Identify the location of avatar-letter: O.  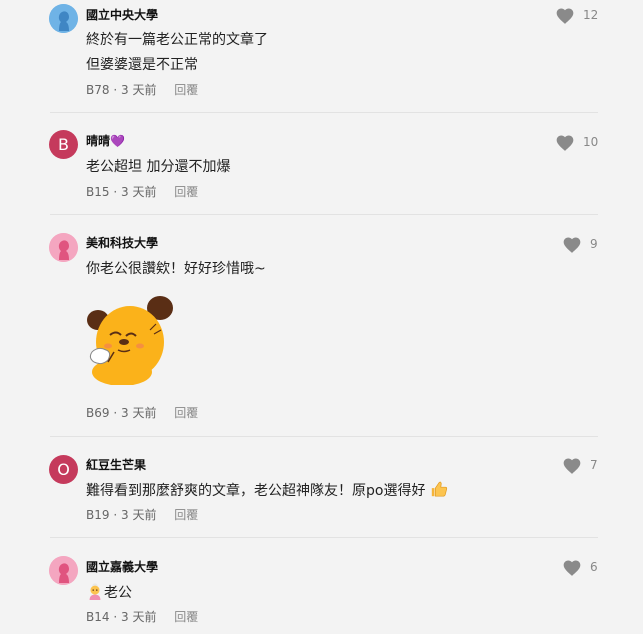
(63, 469).